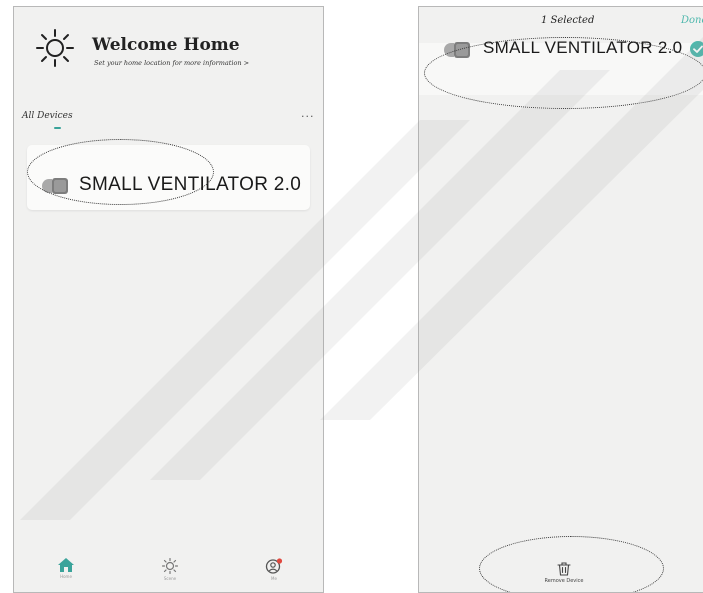  Describe the element at coordinates (692, 20) in the screenshot. I see `done-button: Done` at that location.